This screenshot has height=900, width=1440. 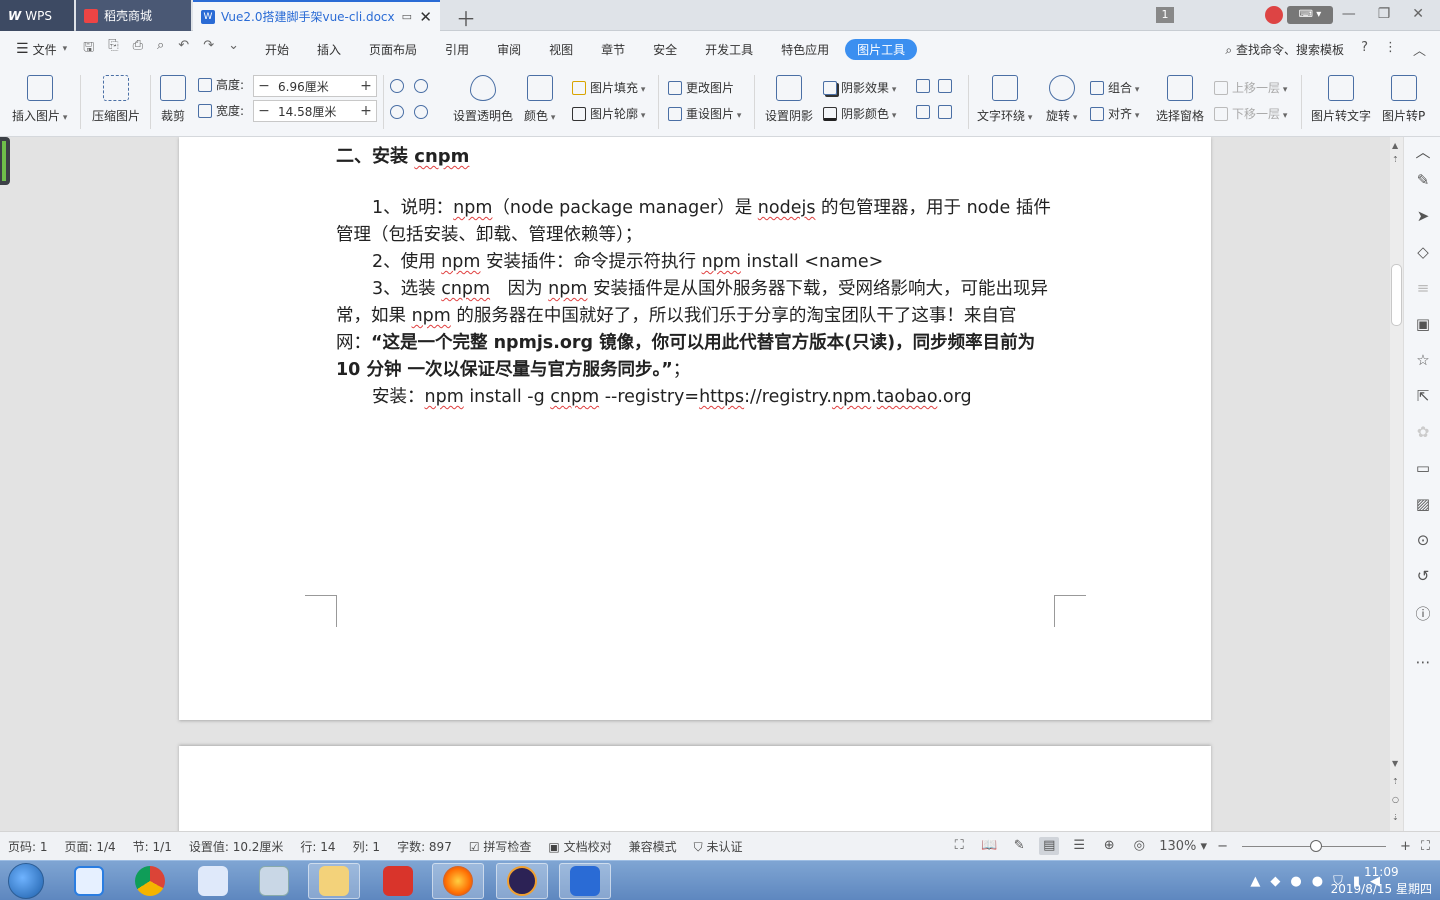 What do you see at coordinates (89, 881) in the screenshot?
I see `taskbar-baidu-netdisk` at bounding box center [89, 881].